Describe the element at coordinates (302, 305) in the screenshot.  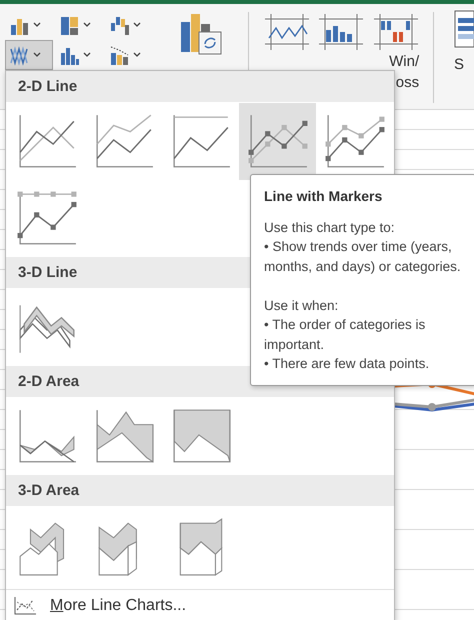
I see `tooltip-text: Use it when:` at that location.